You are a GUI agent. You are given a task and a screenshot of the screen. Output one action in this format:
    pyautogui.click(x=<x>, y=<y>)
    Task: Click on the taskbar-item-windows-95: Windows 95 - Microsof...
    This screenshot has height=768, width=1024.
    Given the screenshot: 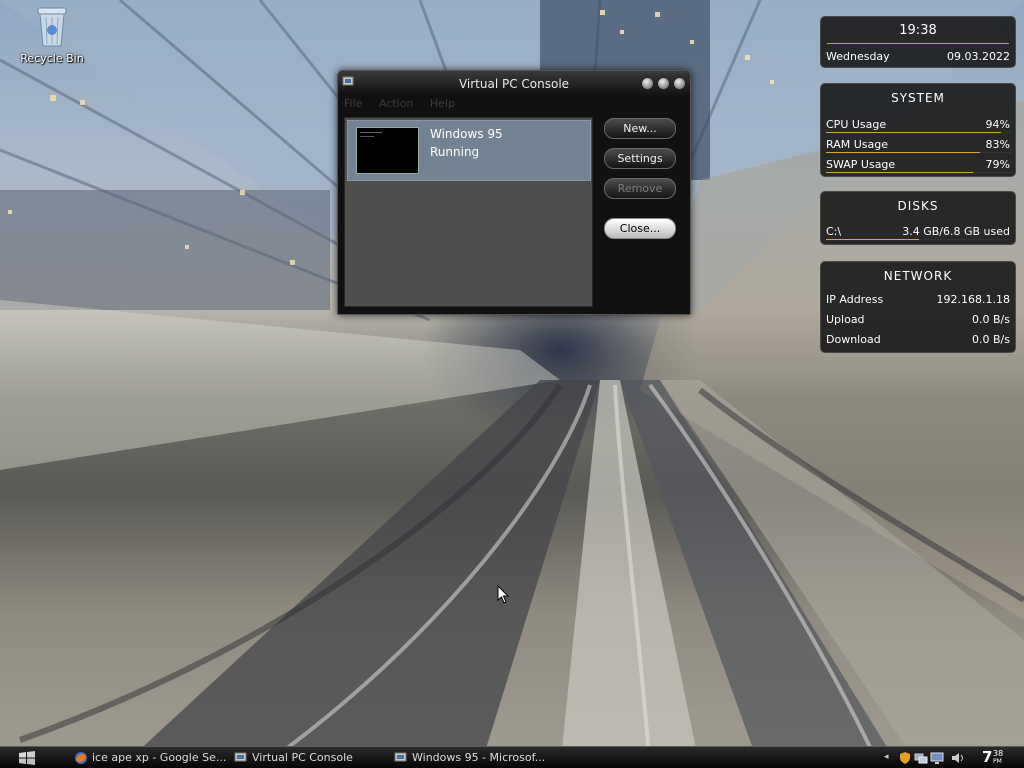 What is the action you would take?
    pyautogui.click(x=470, y=758)
    